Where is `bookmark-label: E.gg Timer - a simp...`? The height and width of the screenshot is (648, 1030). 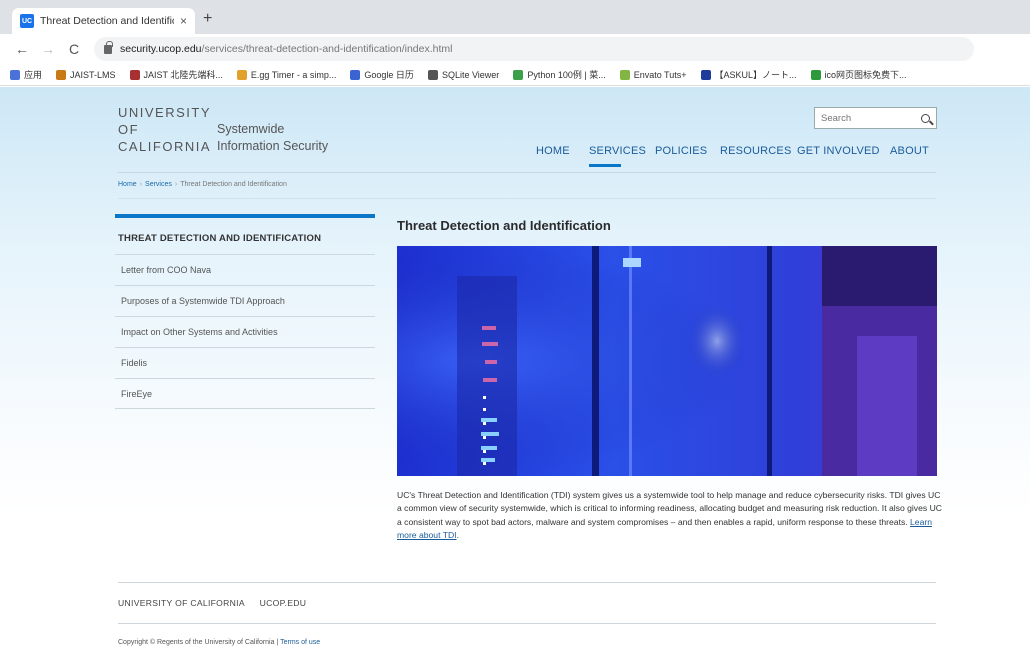 bookmark-label: E.gg Timer - a simp... is located at coordinates (293, 74).